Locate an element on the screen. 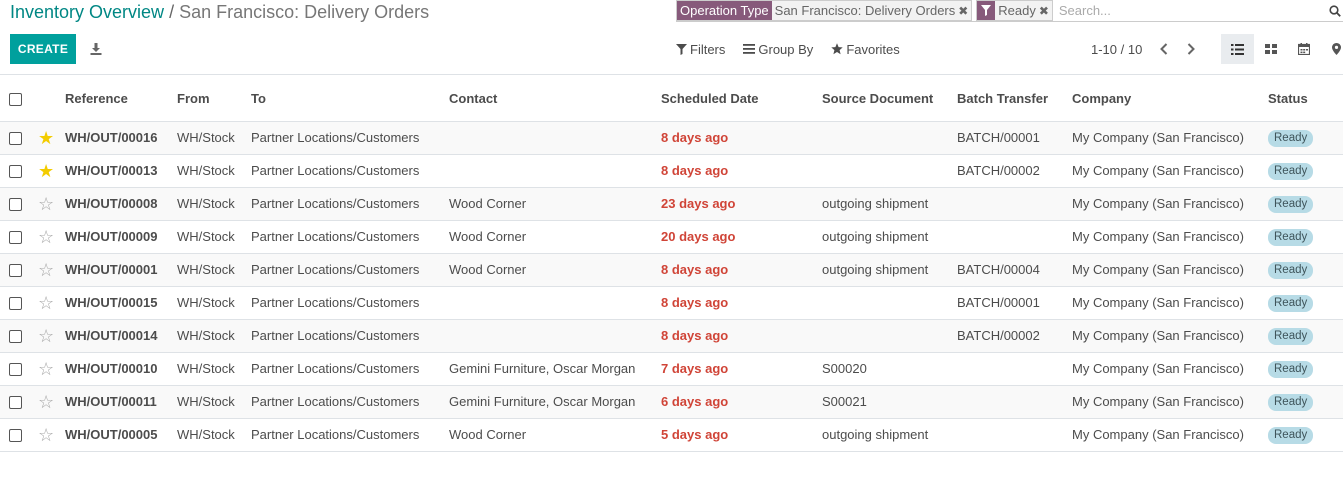  row-contact is located at coordinates (555, 137).